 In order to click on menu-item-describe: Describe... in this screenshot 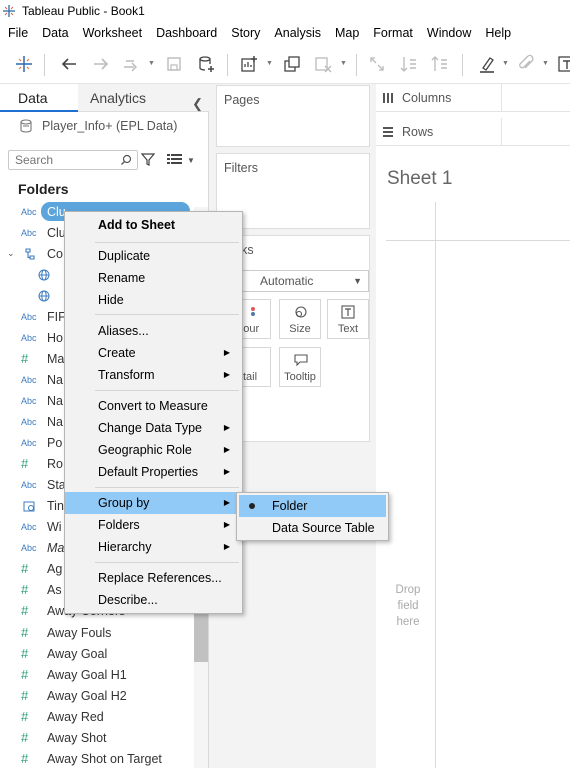, I will do `click(153, 600)`.